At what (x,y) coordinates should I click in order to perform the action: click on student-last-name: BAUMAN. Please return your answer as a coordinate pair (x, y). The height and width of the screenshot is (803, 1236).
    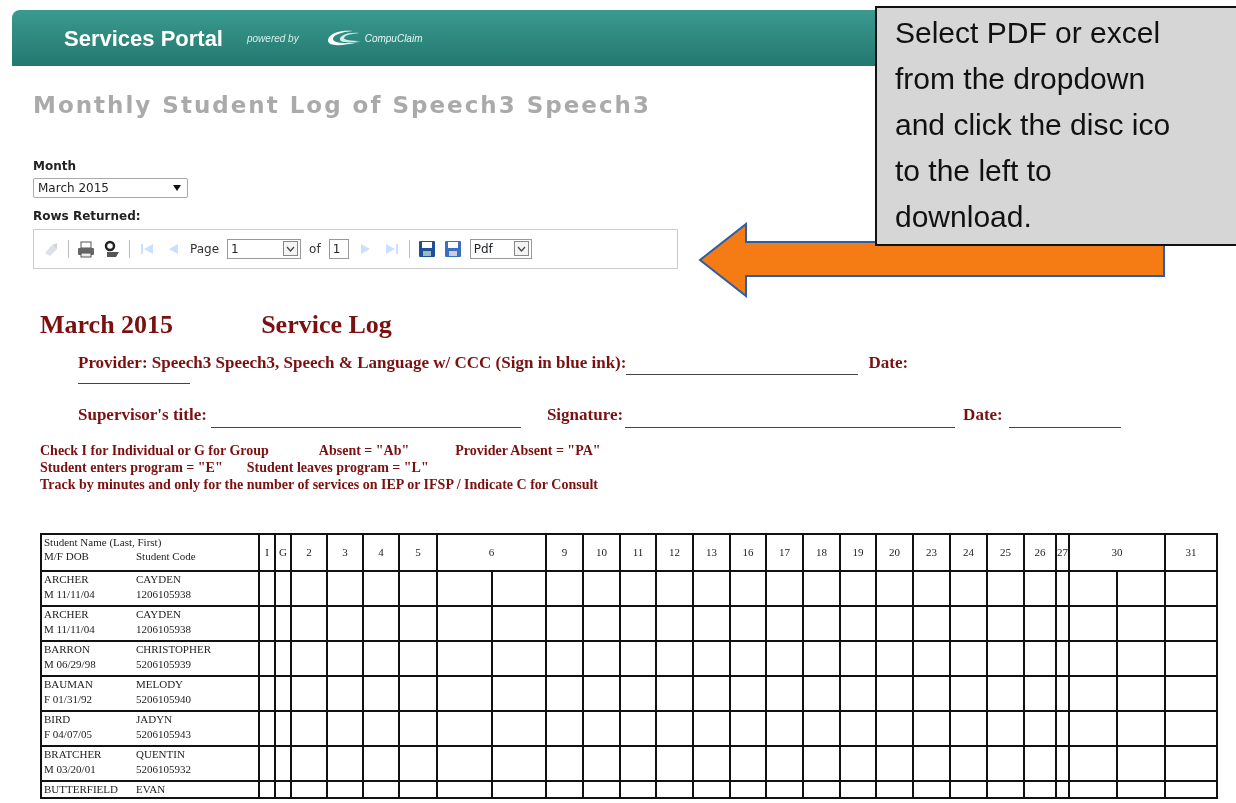
    Looking at the image, I should click on (69, 684).